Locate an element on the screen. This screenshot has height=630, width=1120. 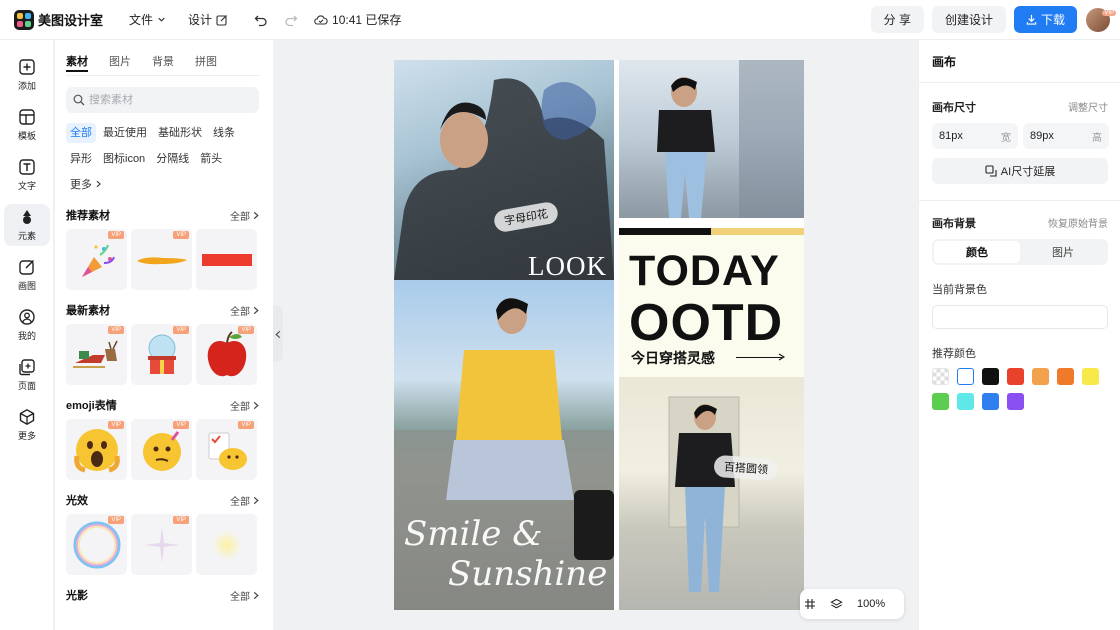
grid-icon is located at coordinates (810, 604).